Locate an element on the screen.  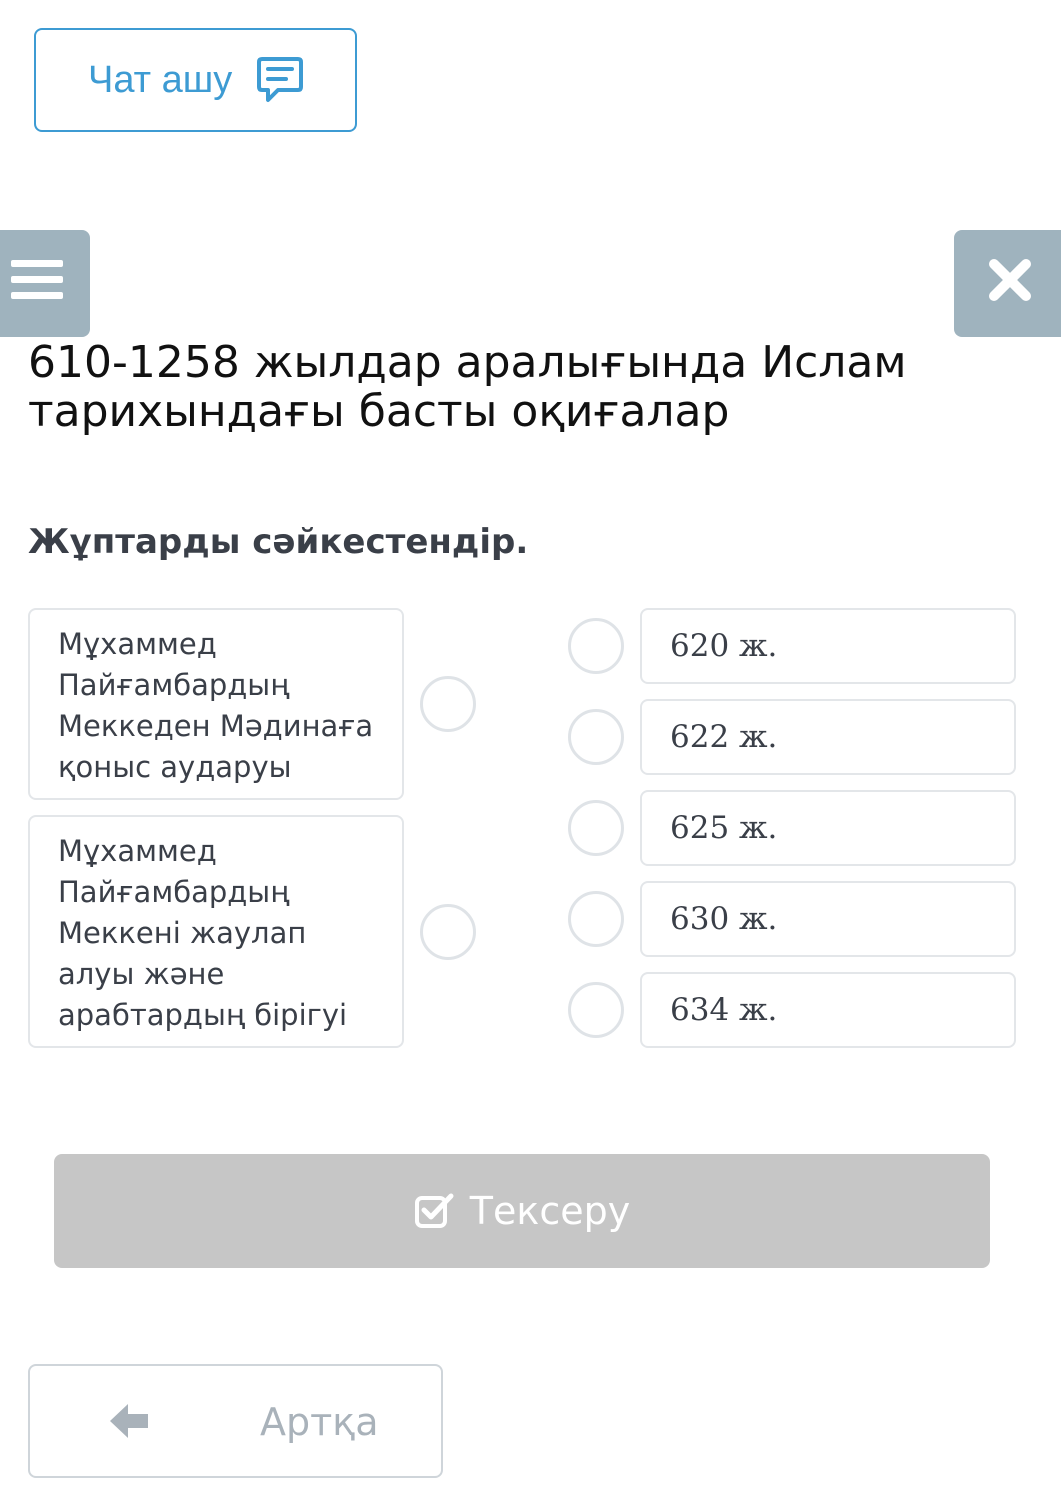
match-right-item: 630 ж. is located at coordinates (828, 919).